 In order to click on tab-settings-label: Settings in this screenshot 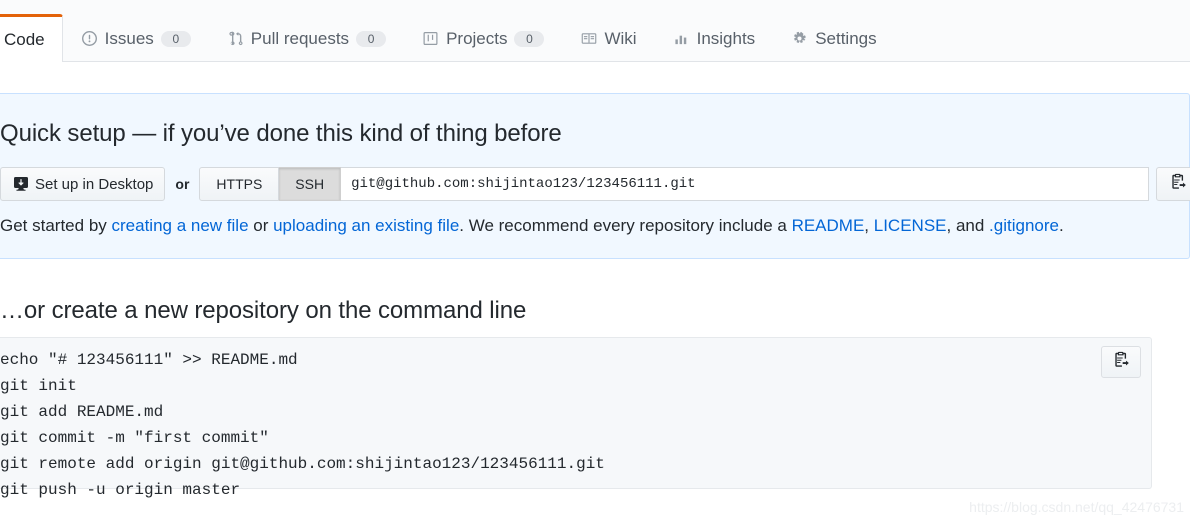, I will do `click(846, 38)`.